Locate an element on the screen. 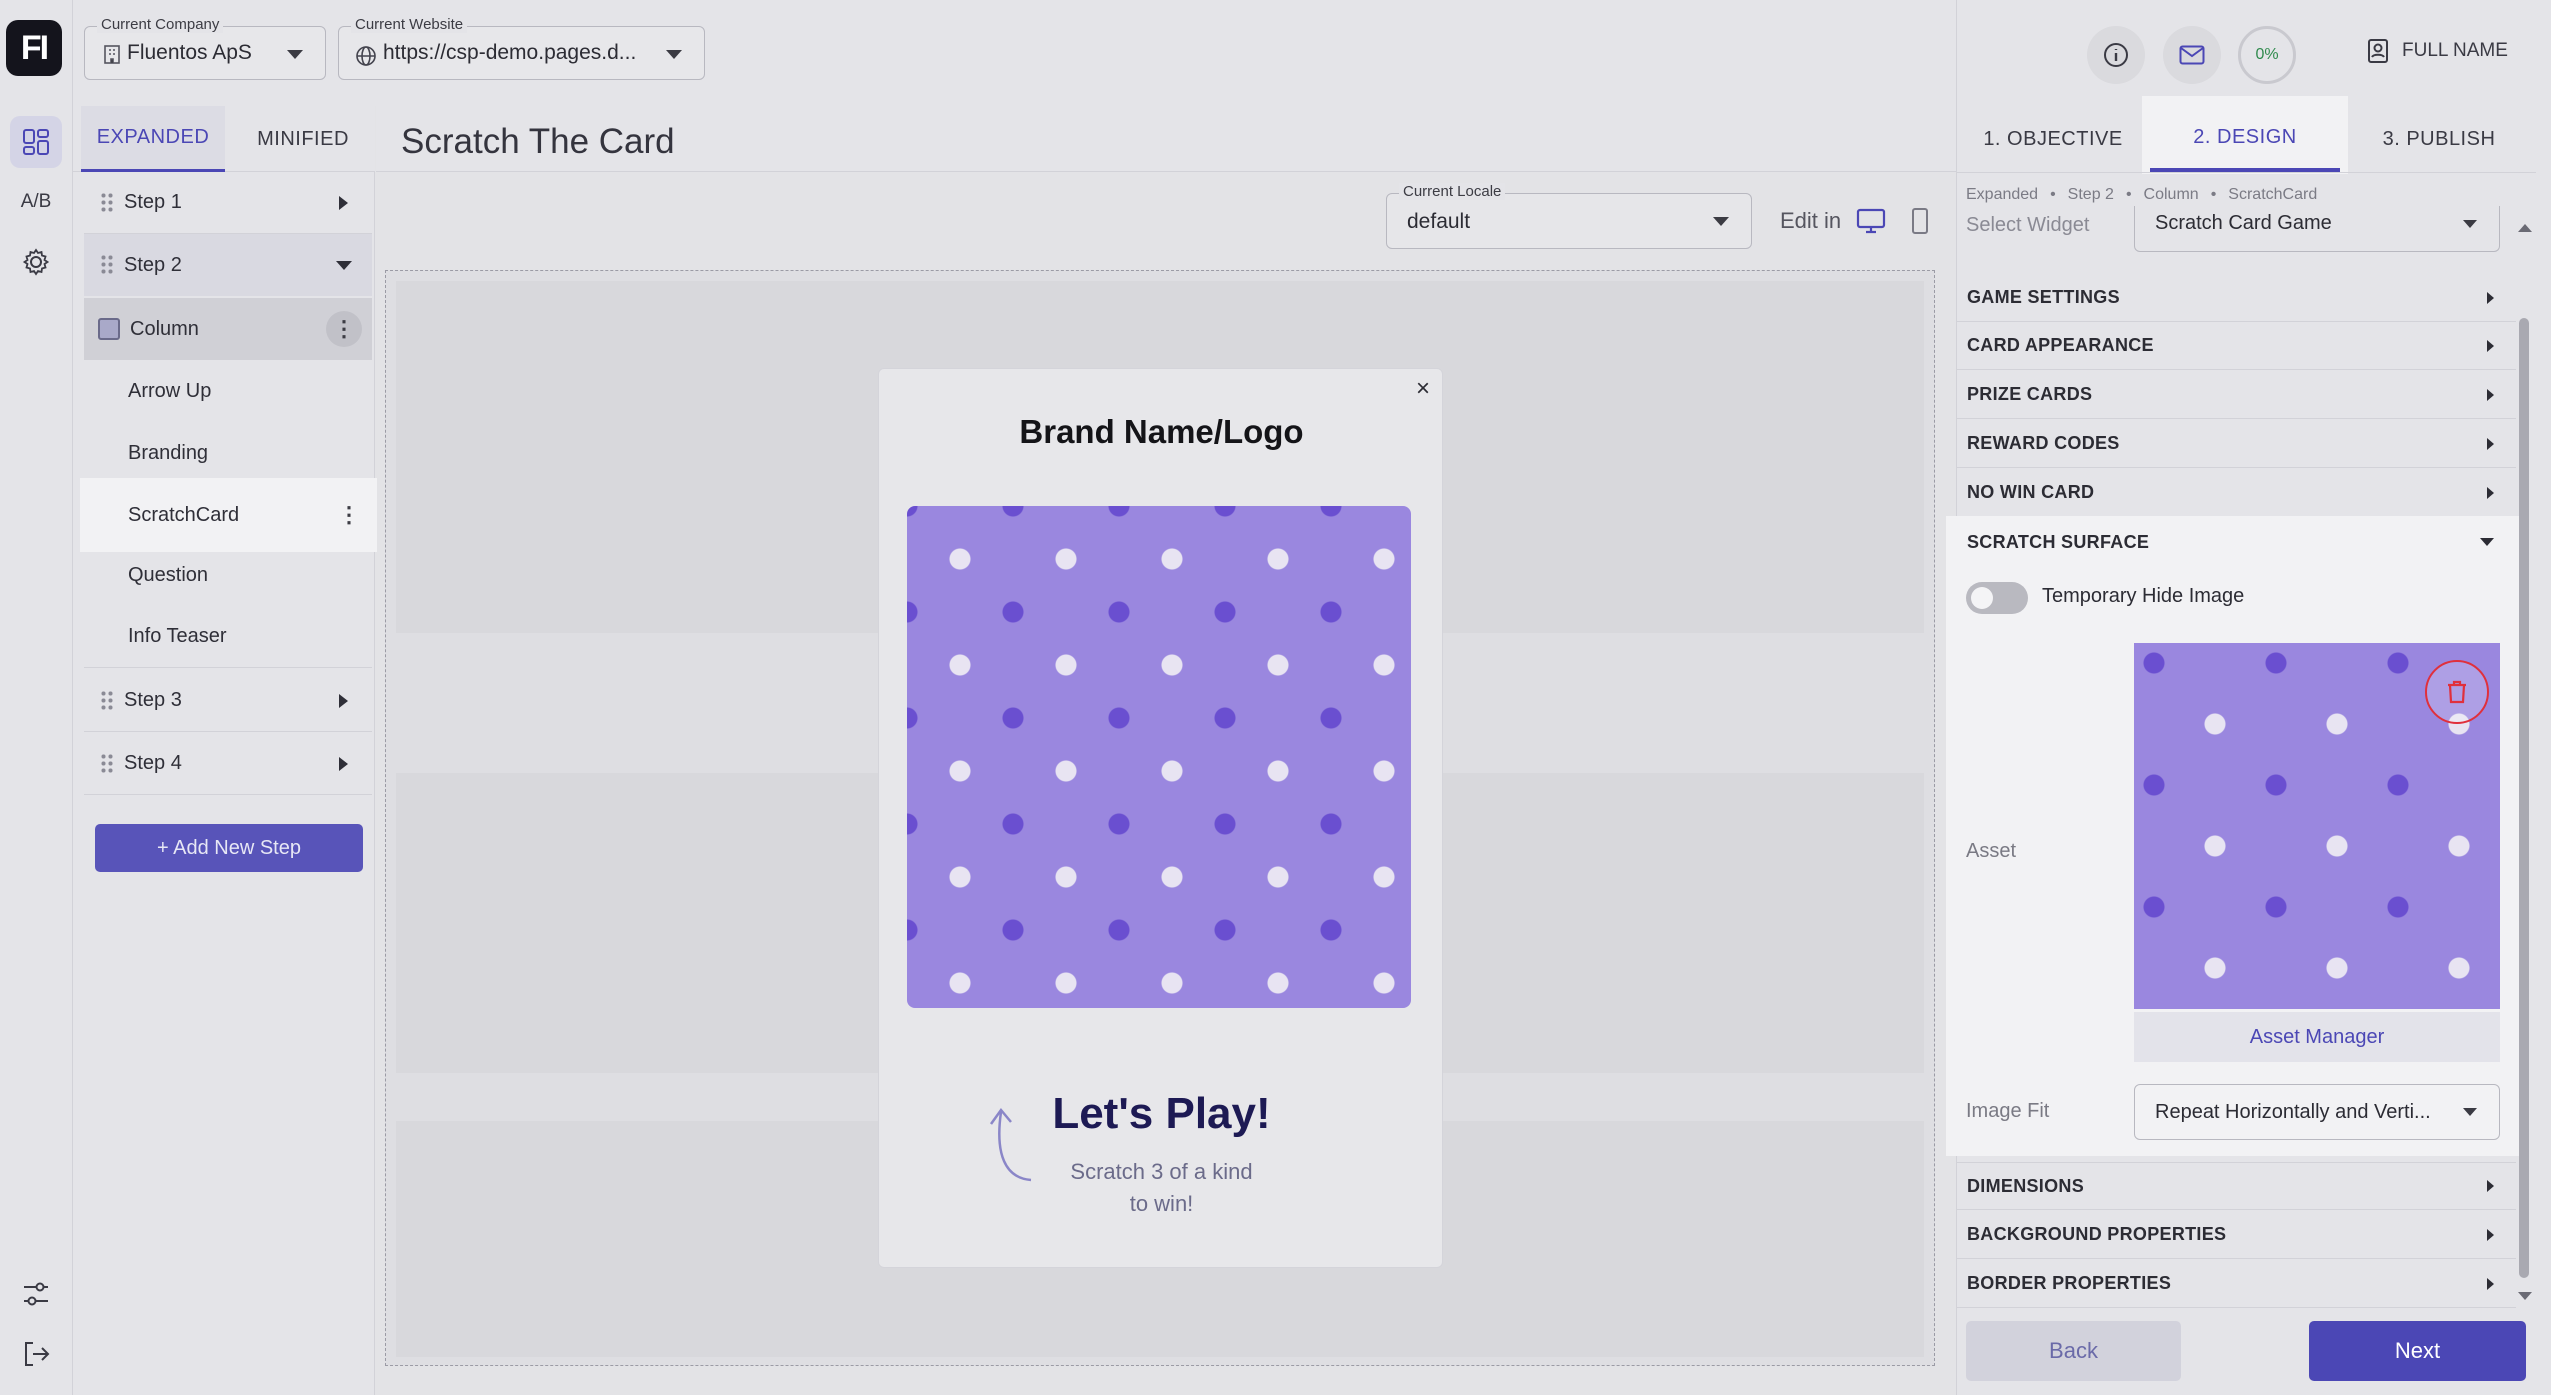  temporary-hide-toggle is located at coordinates (1997, 598).